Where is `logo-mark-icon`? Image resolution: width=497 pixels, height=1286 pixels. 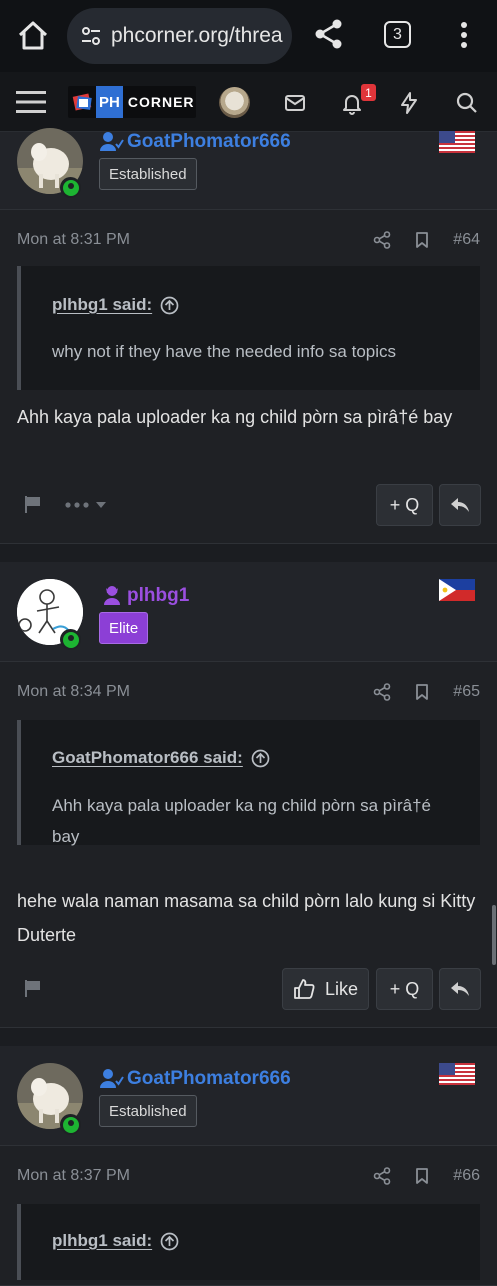
logo-mark-icon is located at coordinates (82, 102).